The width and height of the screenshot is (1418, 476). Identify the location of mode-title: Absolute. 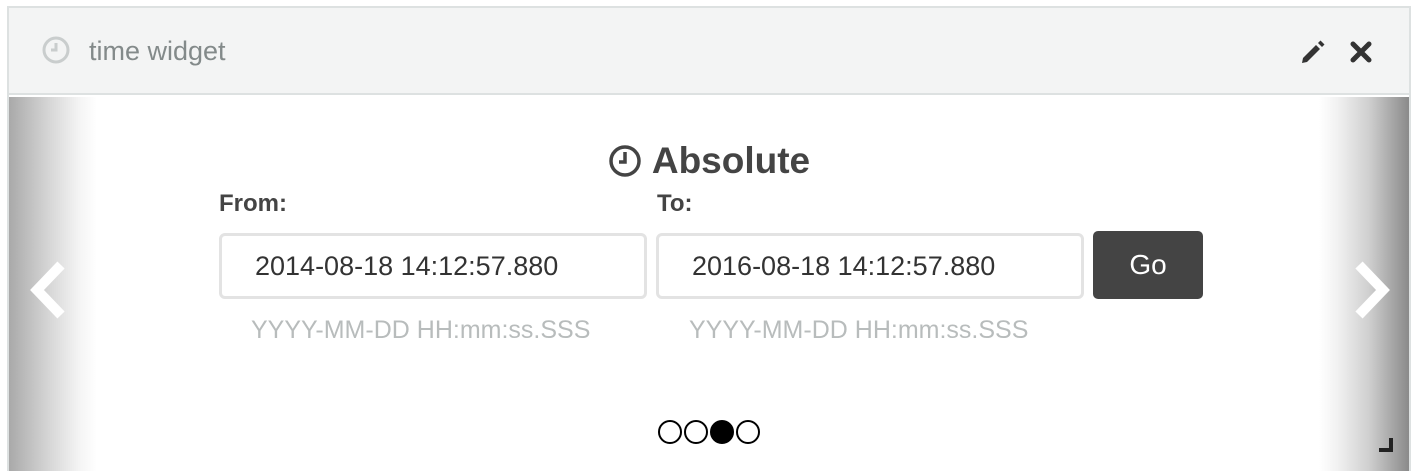
(709, 163).